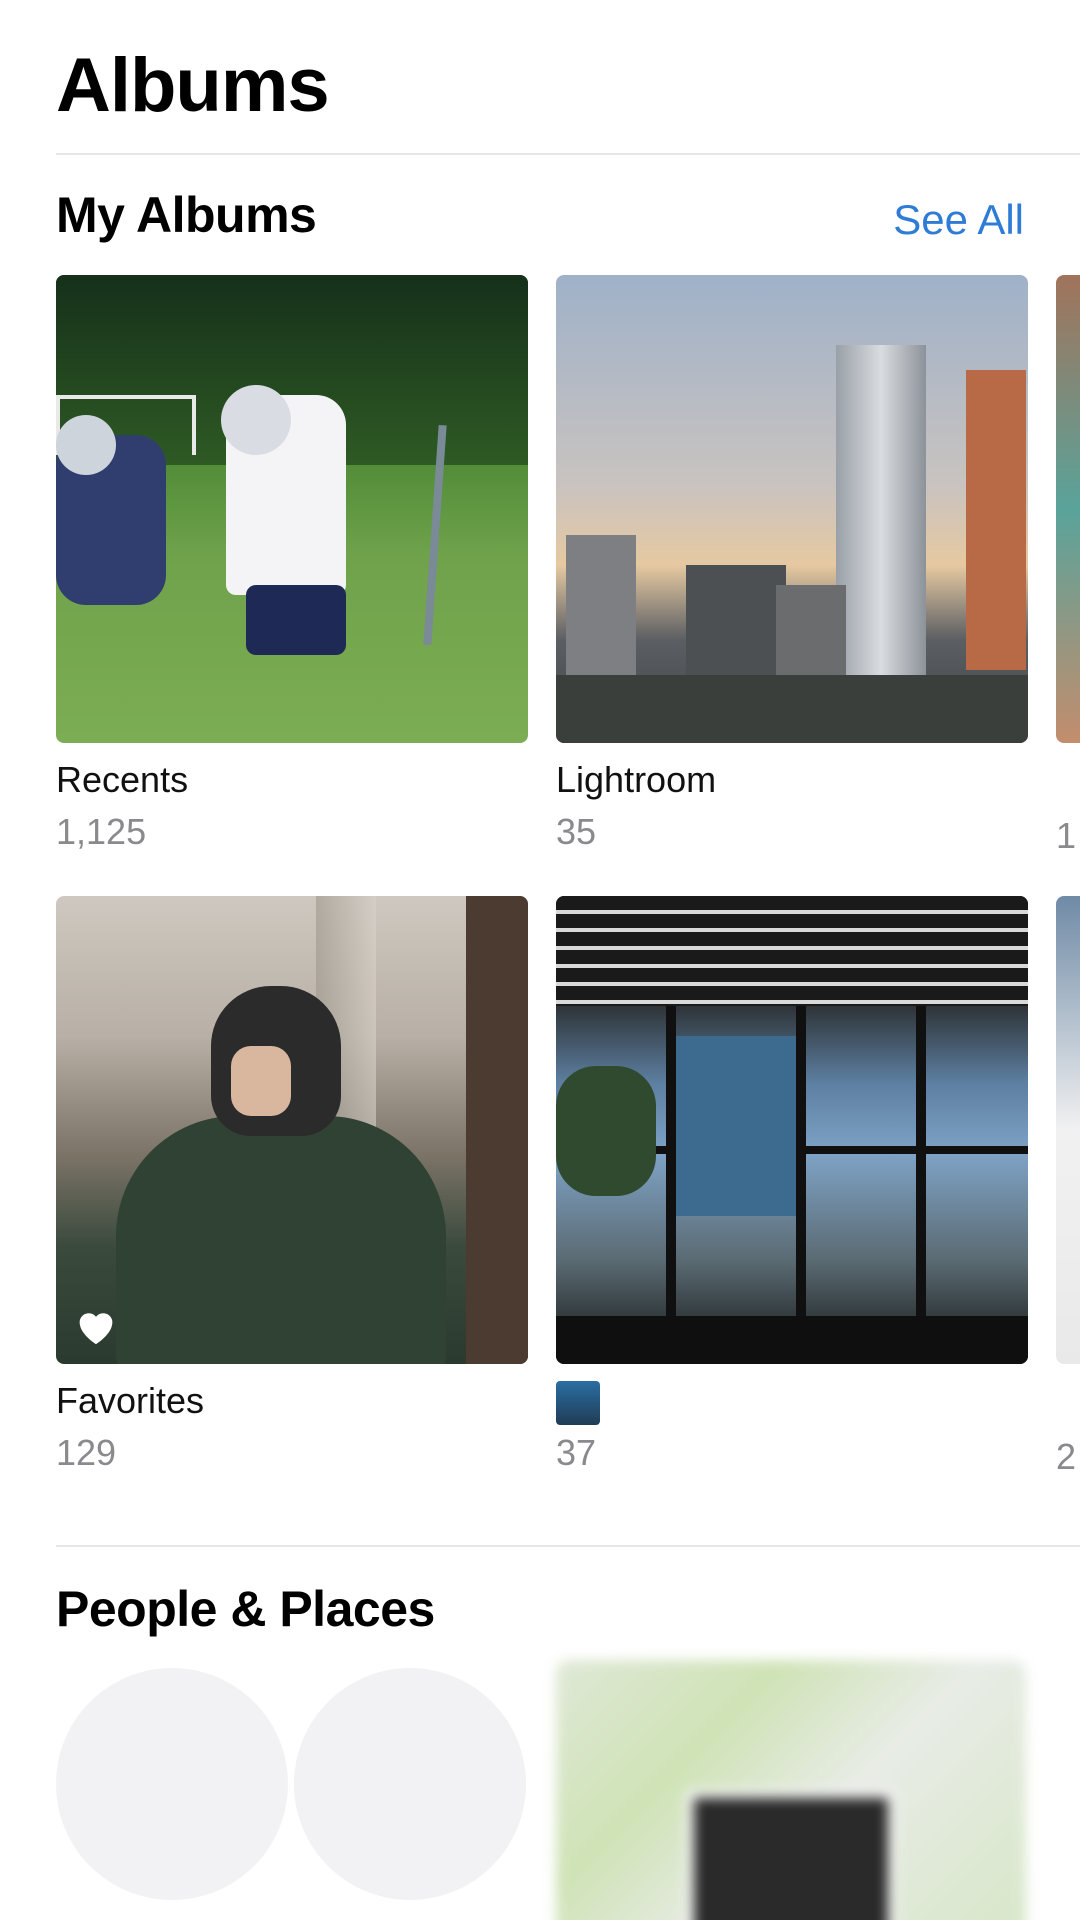 Image resolution: width=1080 pixels, height=1920 pixels. I want to click on album-untitled: 37, so click(792, 1185).